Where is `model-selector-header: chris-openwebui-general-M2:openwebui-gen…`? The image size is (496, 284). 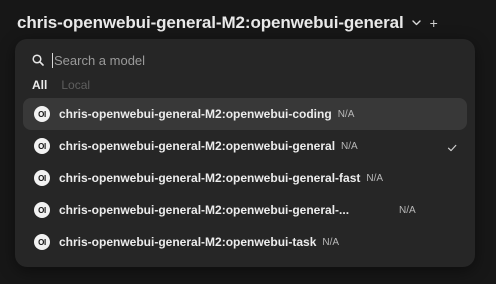 model-selector-header: chris-openwebui-general-M2:openwebui-gen… is located at coordinates (227, 23).